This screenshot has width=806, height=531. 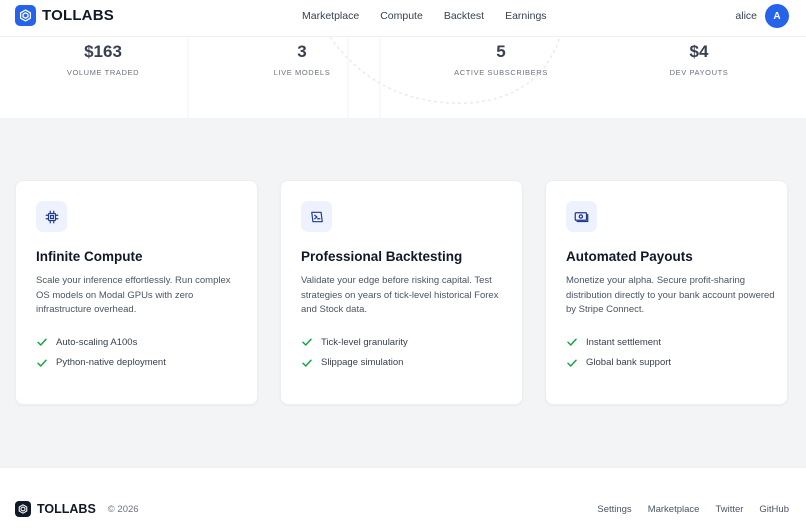 I want to click on footer-links: Settings Marketplace Twitter GitHub, so click(x=693, y=509).